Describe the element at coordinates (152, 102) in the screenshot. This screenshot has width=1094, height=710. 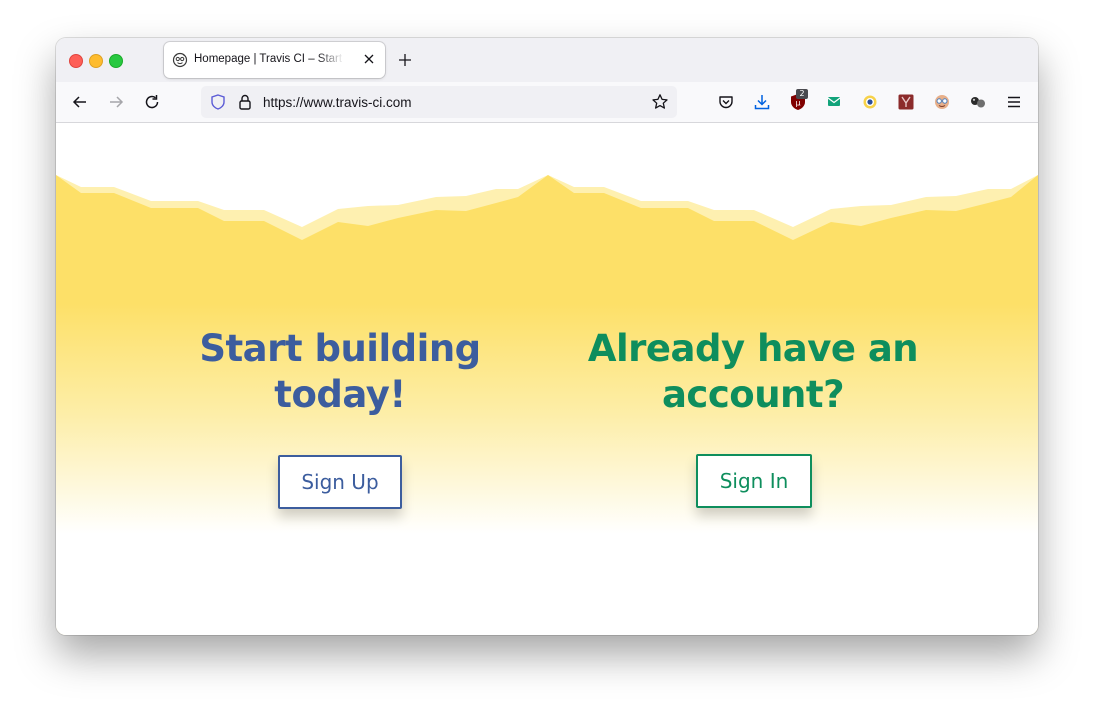
I see `reload-icon` at that location.